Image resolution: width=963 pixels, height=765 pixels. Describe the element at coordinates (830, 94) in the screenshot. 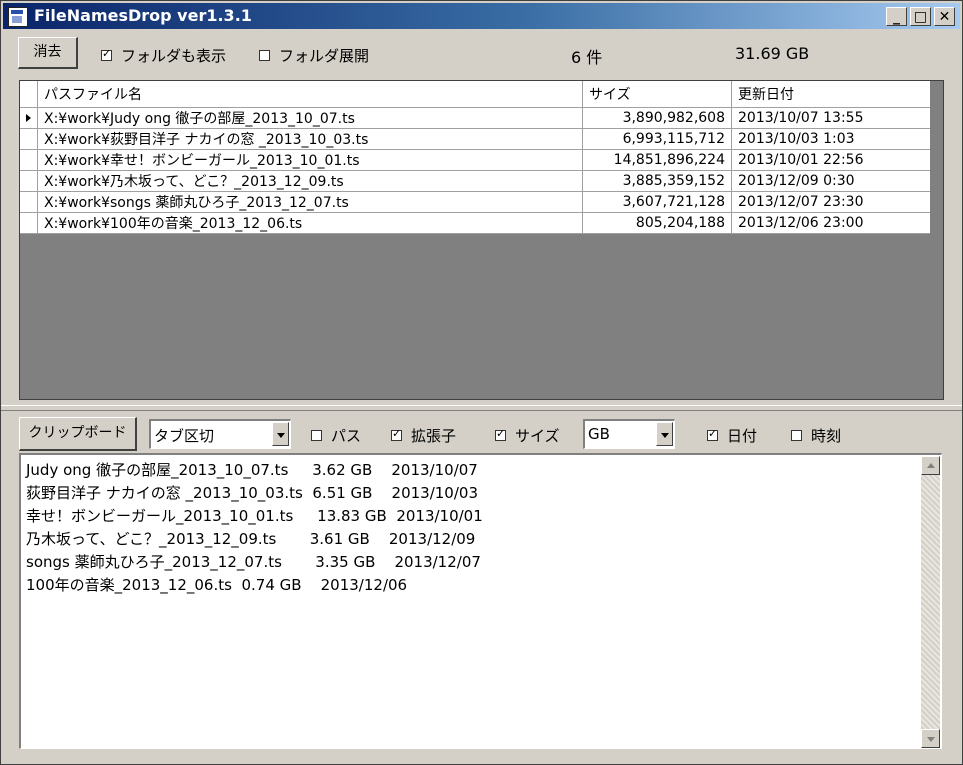

I see `column-header-date: 更新日付` at that location.